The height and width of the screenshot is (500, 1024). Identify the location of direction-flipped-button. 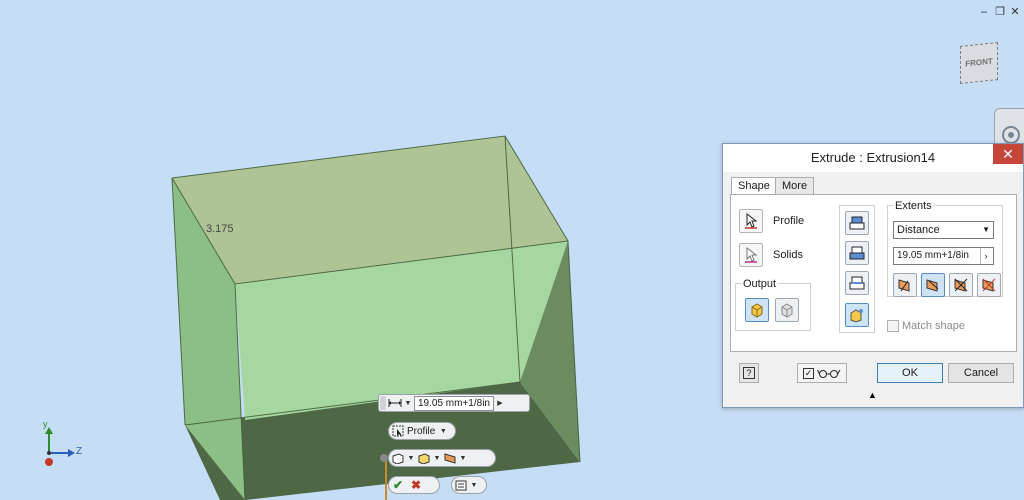
(933, 285).